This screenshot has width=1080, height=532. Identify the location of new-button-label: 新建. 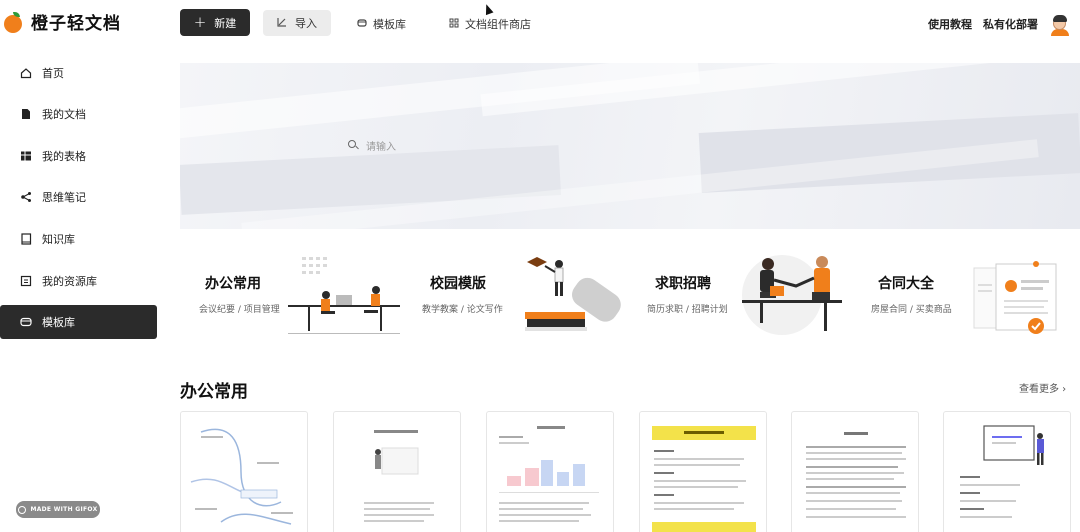
(225, 23).